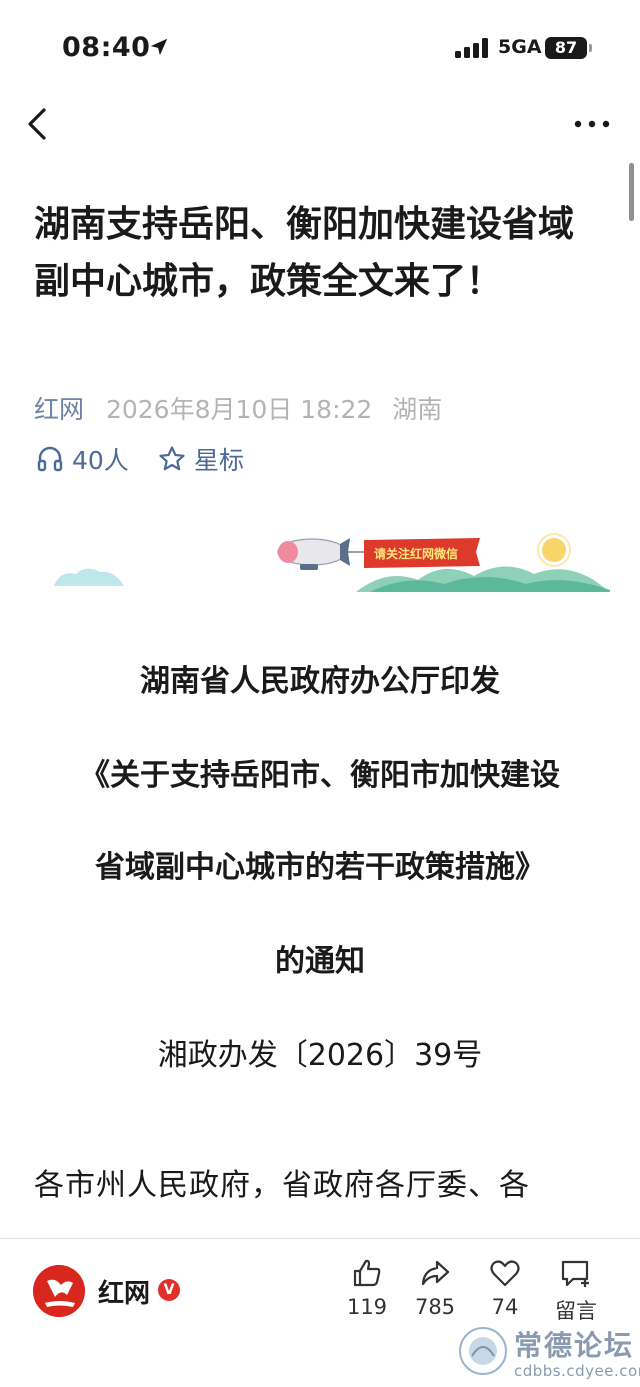  I want to click on article-heading-line-3: 省域副中心城市的若干政策措施》, so click(320, 867).